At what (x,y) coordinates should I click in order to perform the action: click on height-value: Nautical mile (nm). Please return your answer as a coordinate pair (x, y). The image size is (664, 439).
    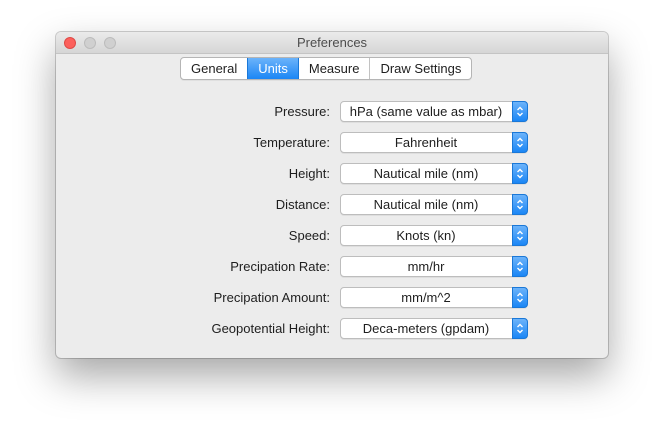
    Looking at the image, I should click on (426, 173).